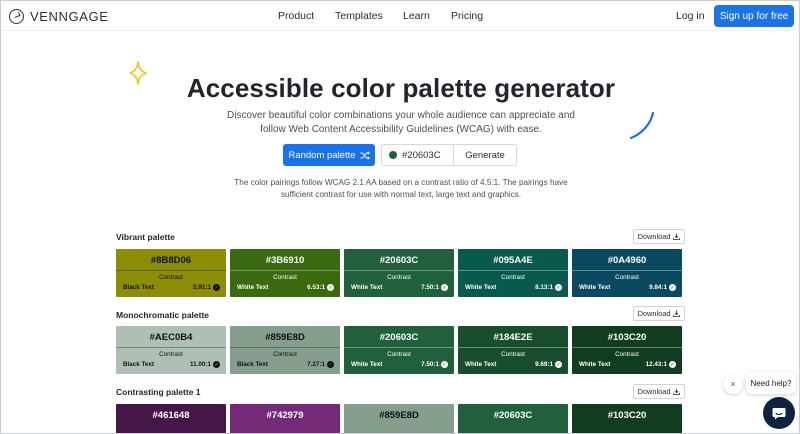 The width and height of the screenshot is (800, 434). What do you see at coordinates (690, 16) in the screenshot?
I see `login-link: Log in` at bounding box center [690, 16].